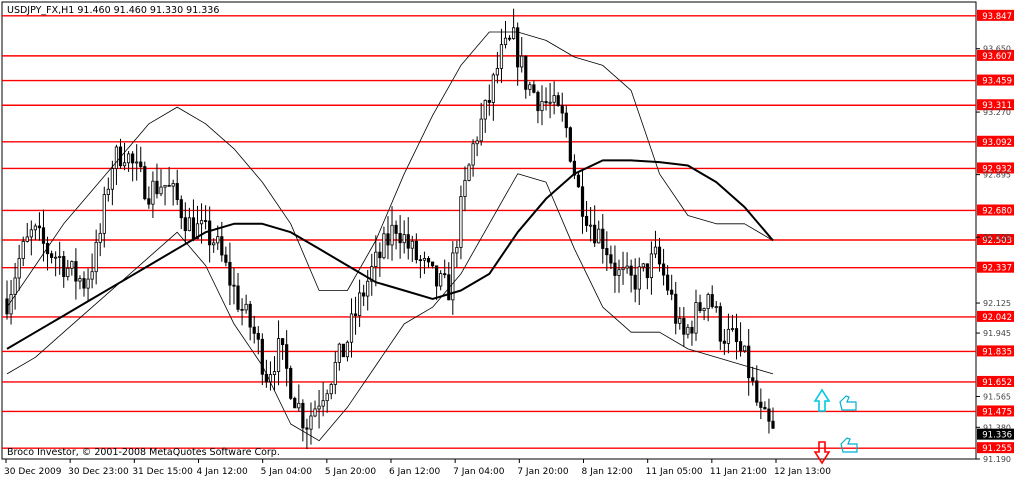 This screenshot has width=1014, height=483. Describe the element at coordinates (997, 436) in the screenshot. I see `current-price-label: 91.336` at that location.